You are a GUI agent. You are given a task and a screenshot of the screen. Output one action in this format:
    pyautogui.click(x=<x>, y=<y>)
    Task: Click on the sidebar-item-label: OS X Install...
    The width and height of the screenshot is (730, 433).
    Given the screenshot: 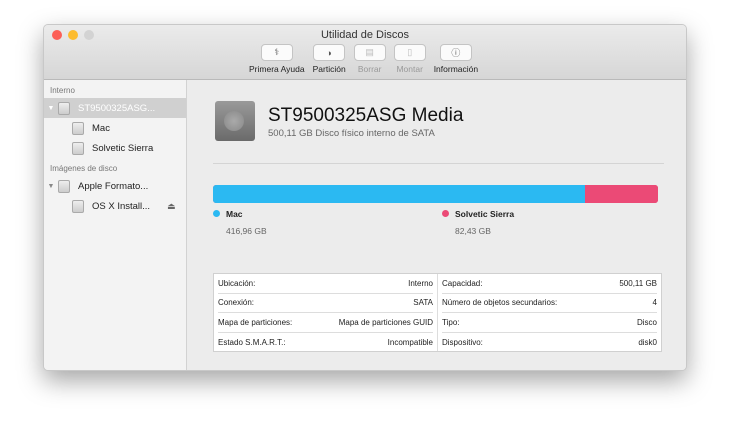 What is the action you would take?
    pyautogui.click(x=121, y=206)
    